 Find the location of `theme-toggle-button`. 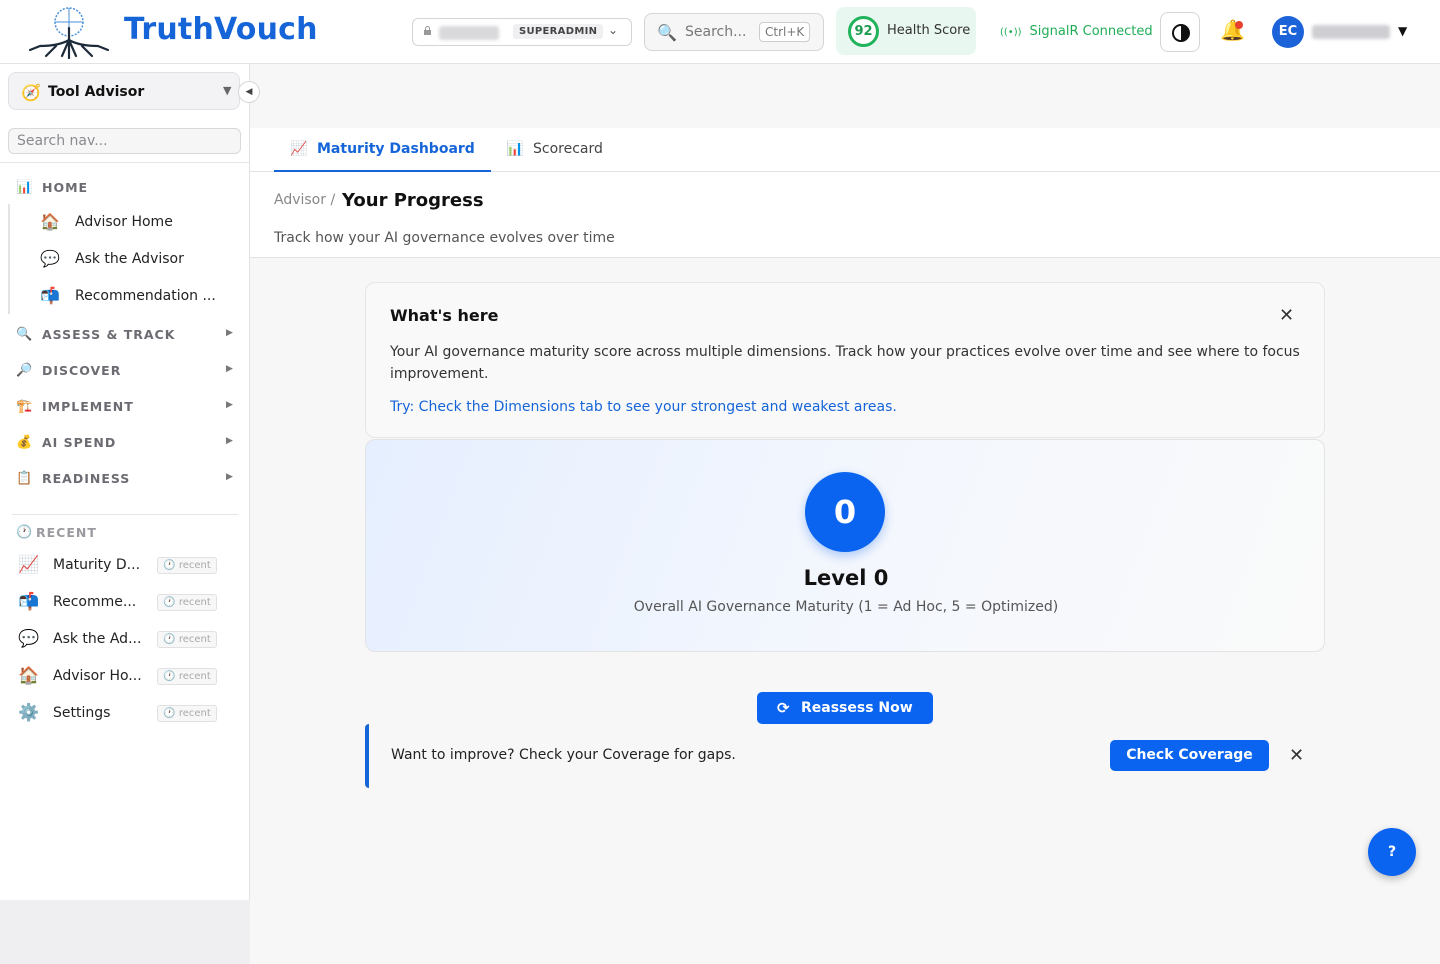

theme-toggle-button is located at coordinates (1180, 32).